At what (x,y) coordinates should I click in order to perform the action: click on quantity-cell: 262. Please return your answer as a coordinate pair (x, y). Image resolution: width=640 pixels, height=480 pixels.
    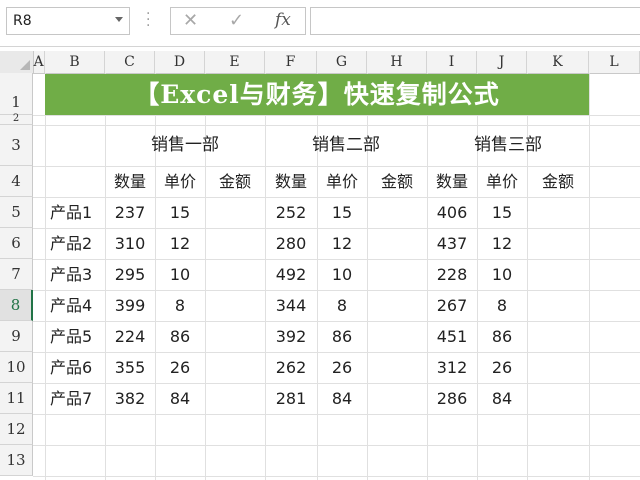
    Looking at the image, I should click on (291, 367).